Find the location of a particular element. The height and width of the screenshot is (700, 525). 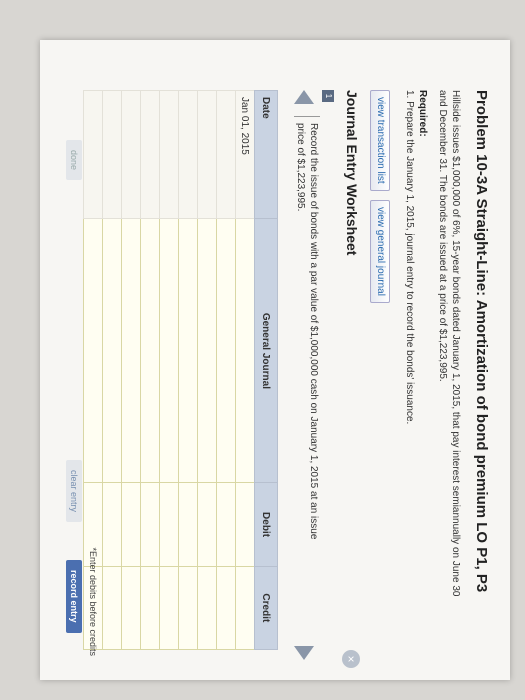

column-header-general-journal: General Journal is located at coordinates (266, 350).